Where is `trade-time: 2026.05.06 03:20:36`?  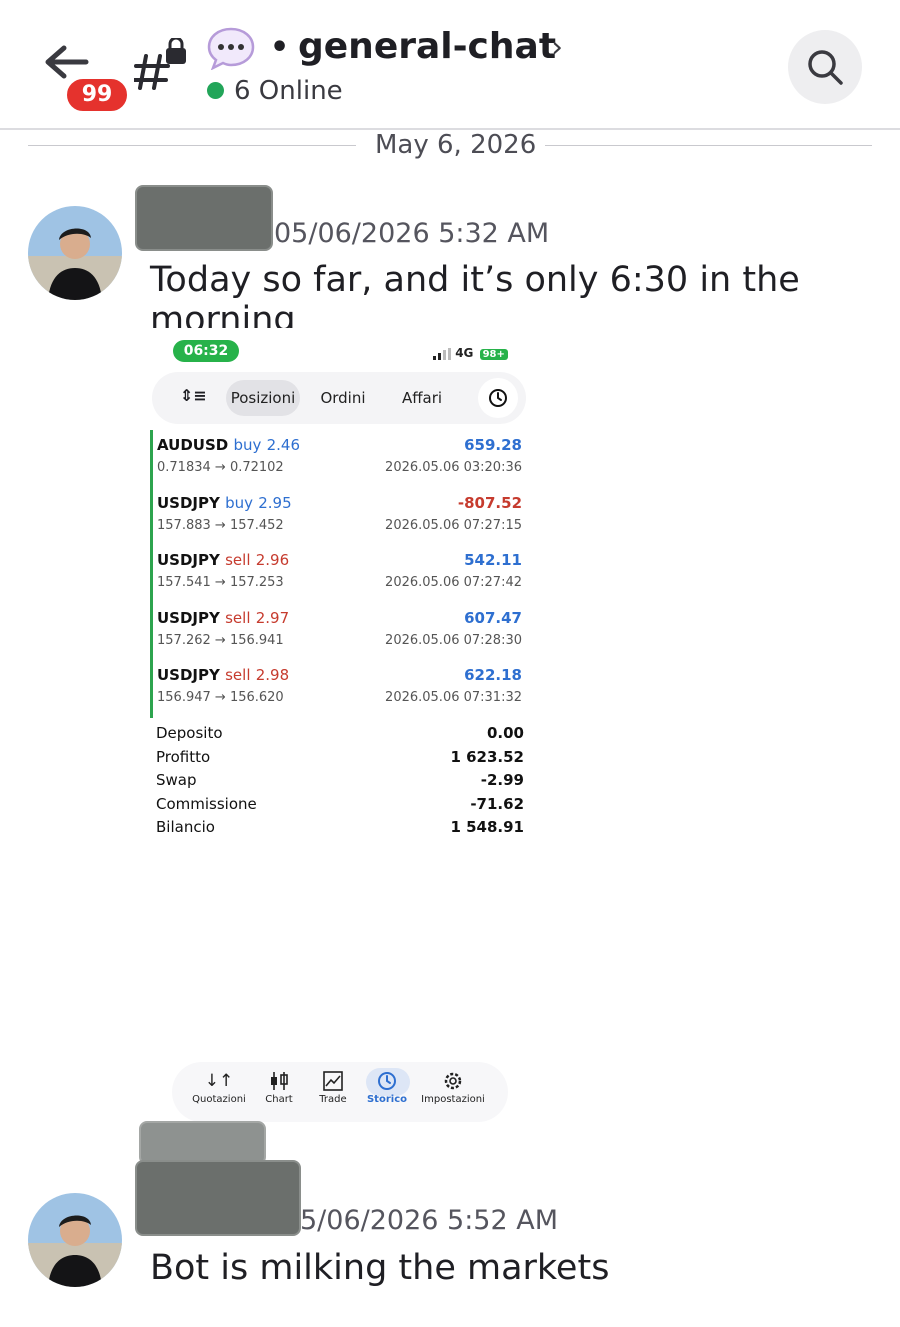 trade-time: 2026.05.06 03:20:36 is located at coordinates (453, 467).